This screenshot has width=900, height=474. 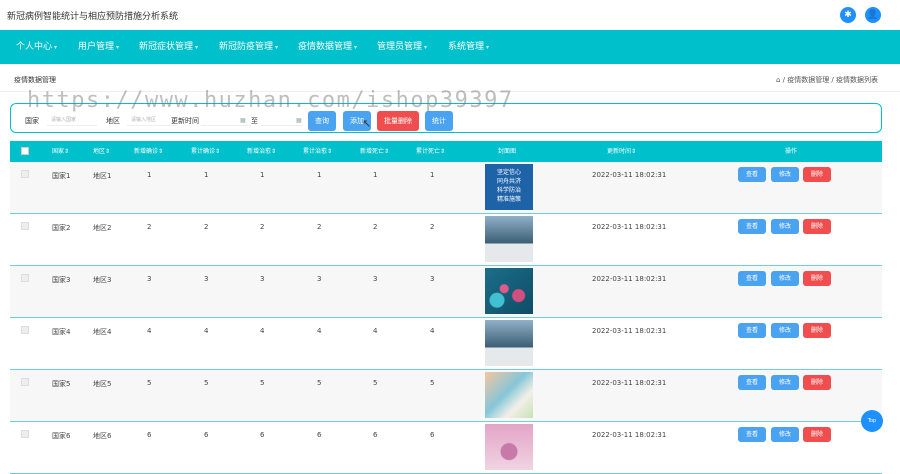 I want to click on country-input, so click(x=72, y=120).